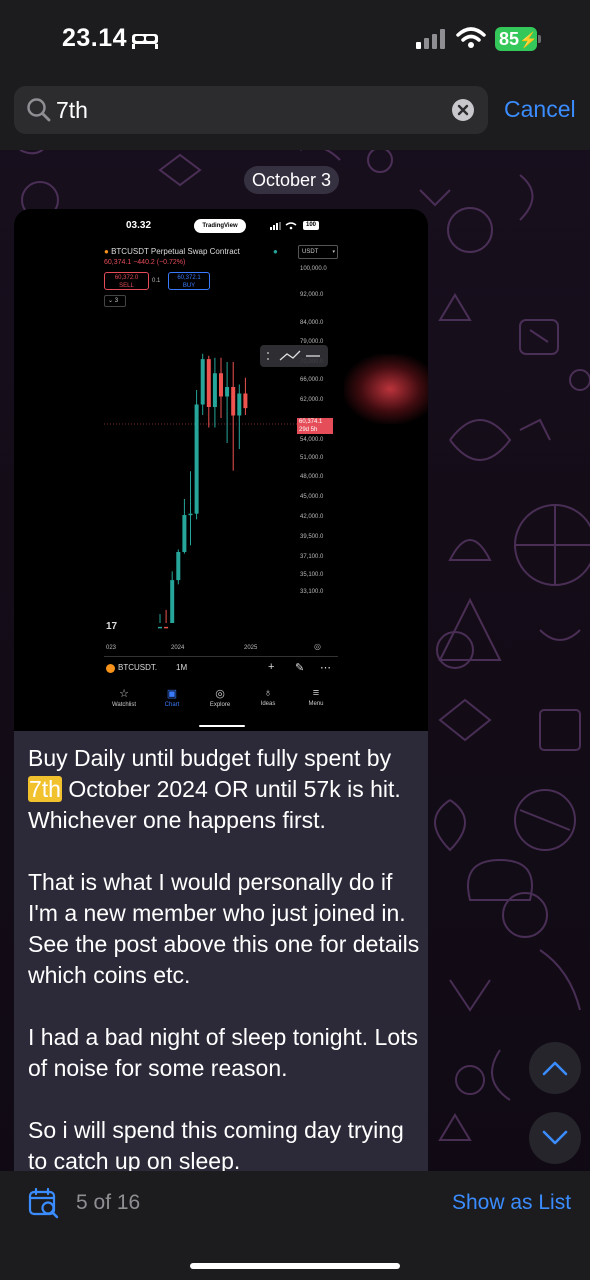  Describe the element at coordinates (292, 180) in the screenshot. I see `date-badge: October 3` at that location.